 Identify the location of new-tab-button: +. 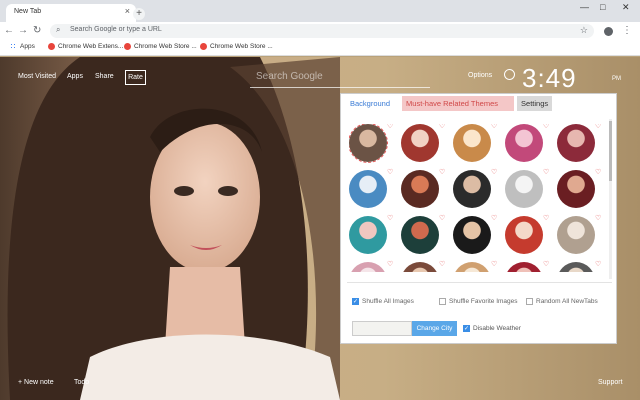
(139, 14).